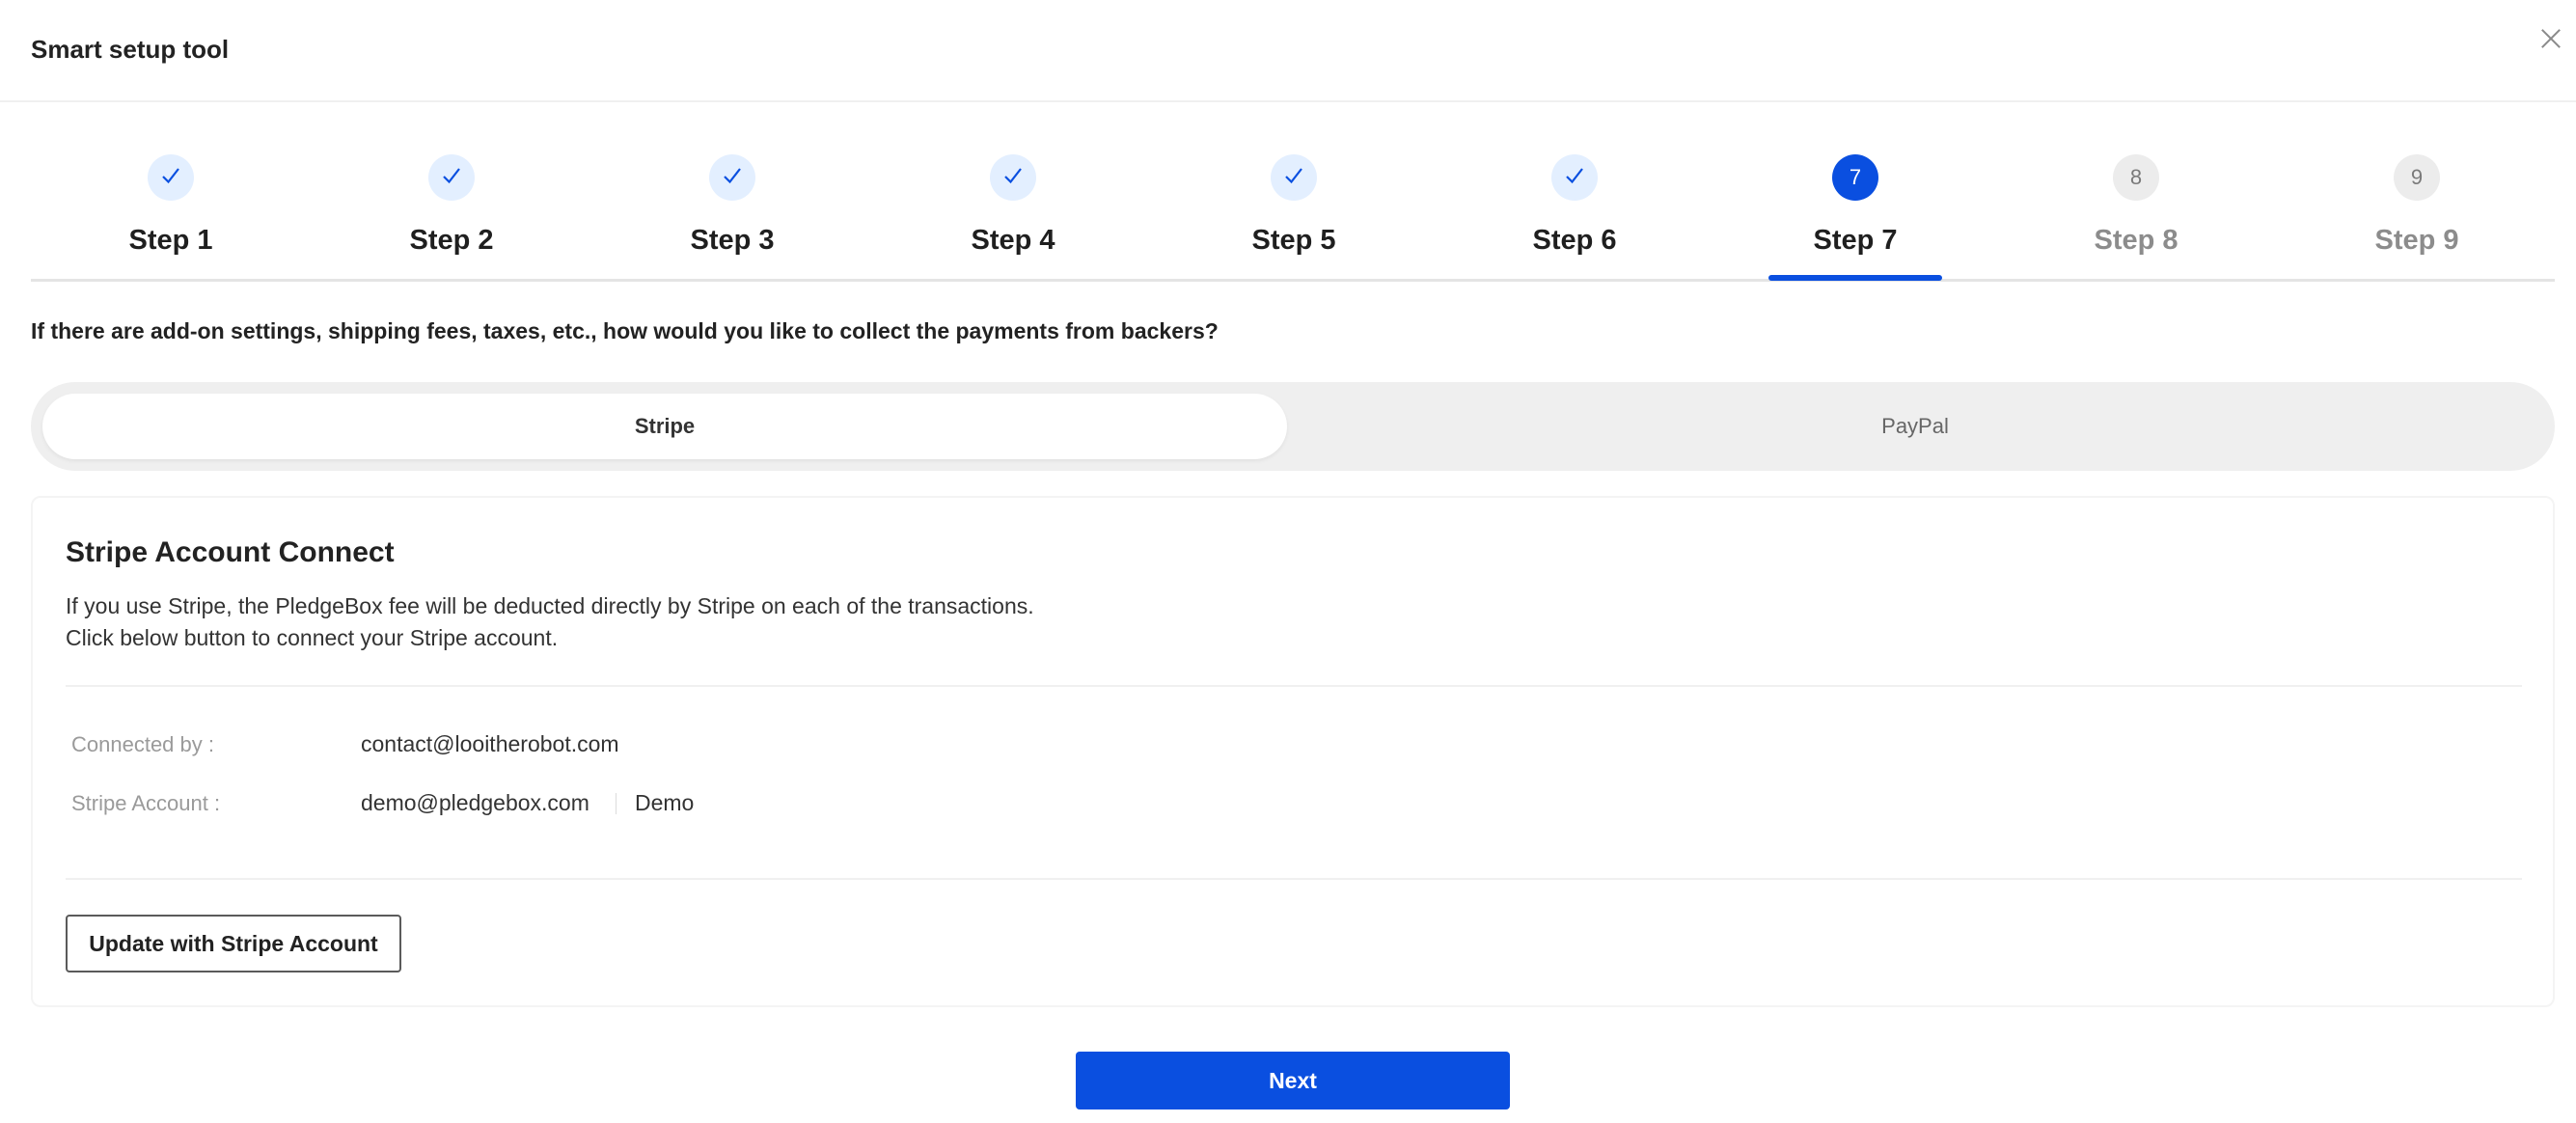 The height and width of the screenshot is (1123, 2576). Describe the element at coordinates (1915, 426) in the screenshot. I see `paypal-option: PayPal` at that location.